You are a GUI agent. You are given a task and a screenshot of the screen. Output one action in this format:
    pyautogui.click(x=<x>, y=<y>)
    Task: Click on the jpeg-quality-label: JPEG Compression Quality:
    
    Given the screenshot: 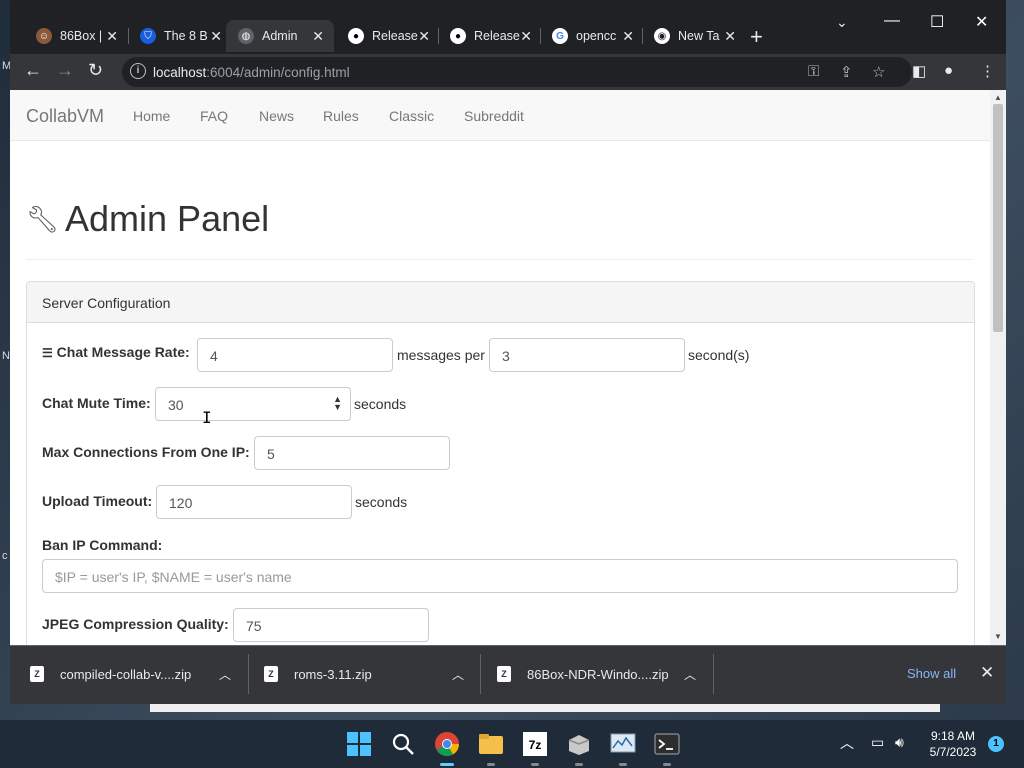 What is the action you would take?
    pyautogui.click(x=135, y=624)
    